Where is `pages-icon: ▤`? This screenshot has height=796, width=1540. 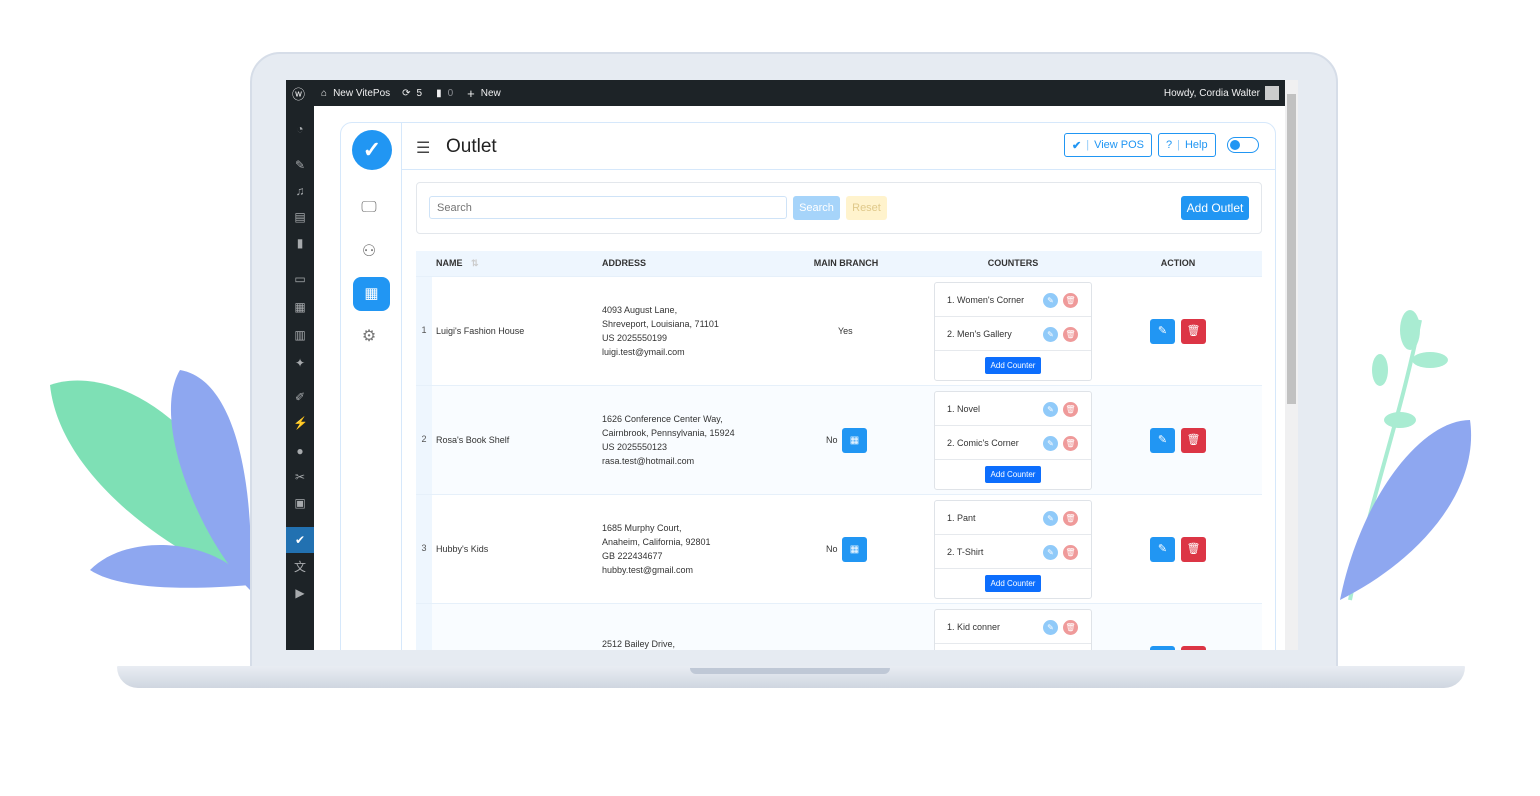 pages-icon: ▤ is located at coordinates (300, 217).